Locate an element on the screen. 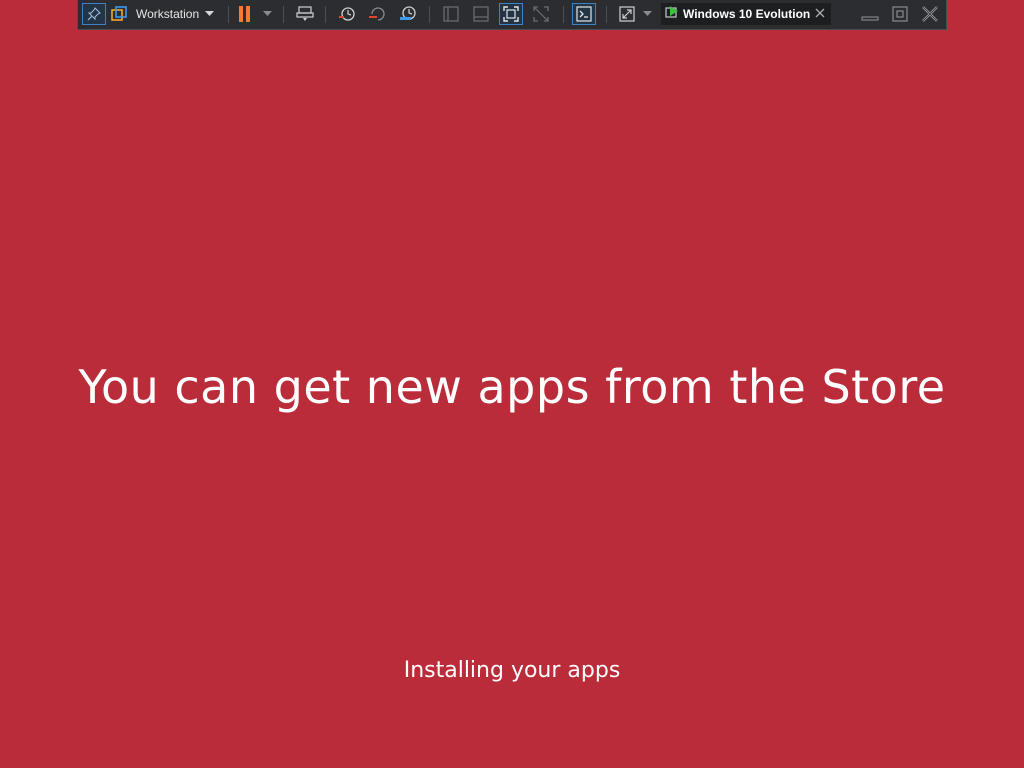  unity-button is located at coordinates (541, 14).